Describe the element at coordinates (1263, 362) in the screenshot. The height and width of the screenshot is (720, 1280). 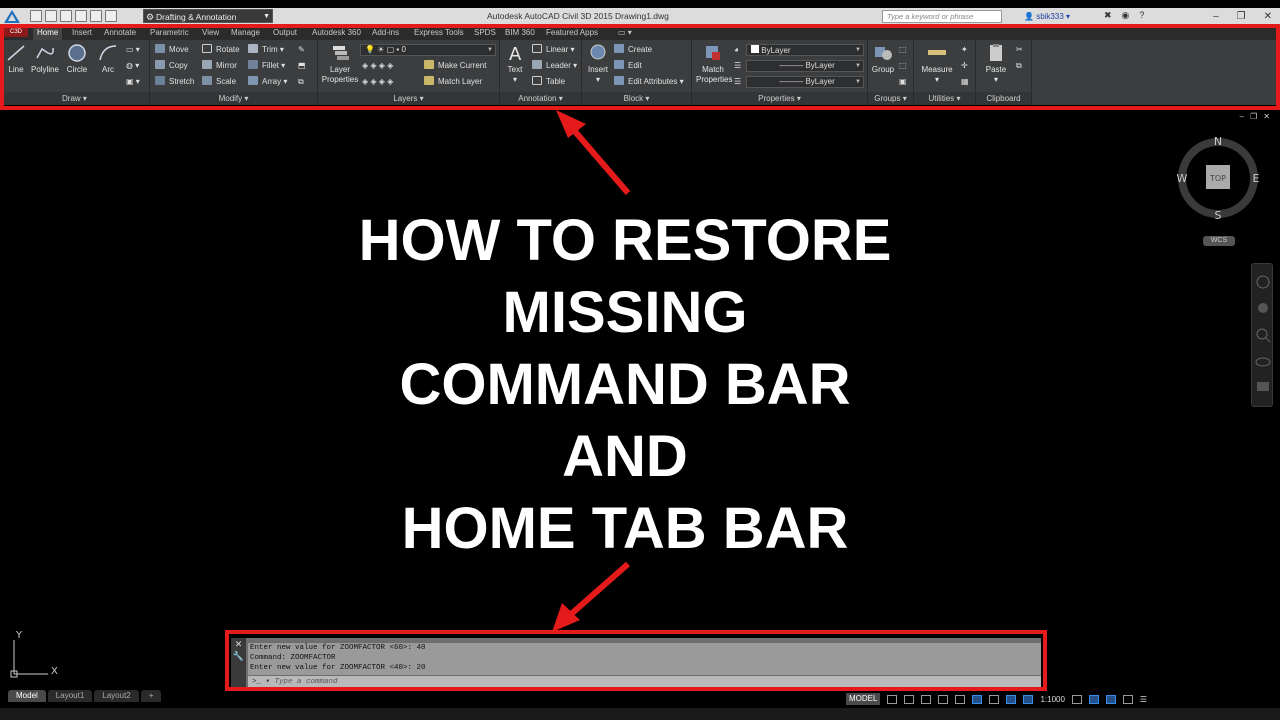
I see `orbit-icon` at that location.